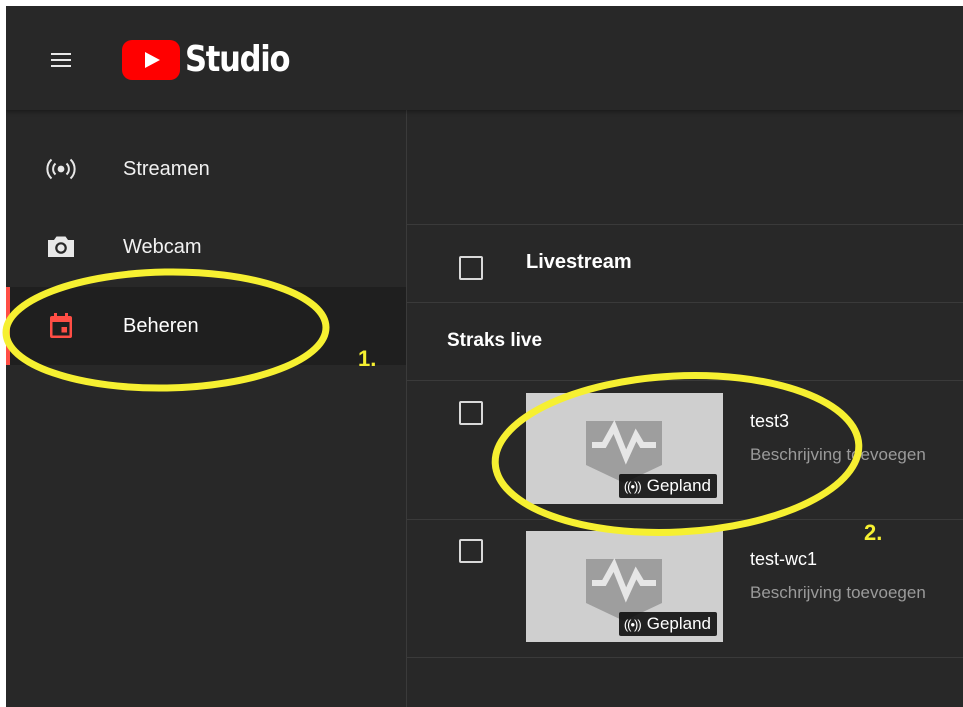  I want to click on video-title: test3, so click(769, 421).